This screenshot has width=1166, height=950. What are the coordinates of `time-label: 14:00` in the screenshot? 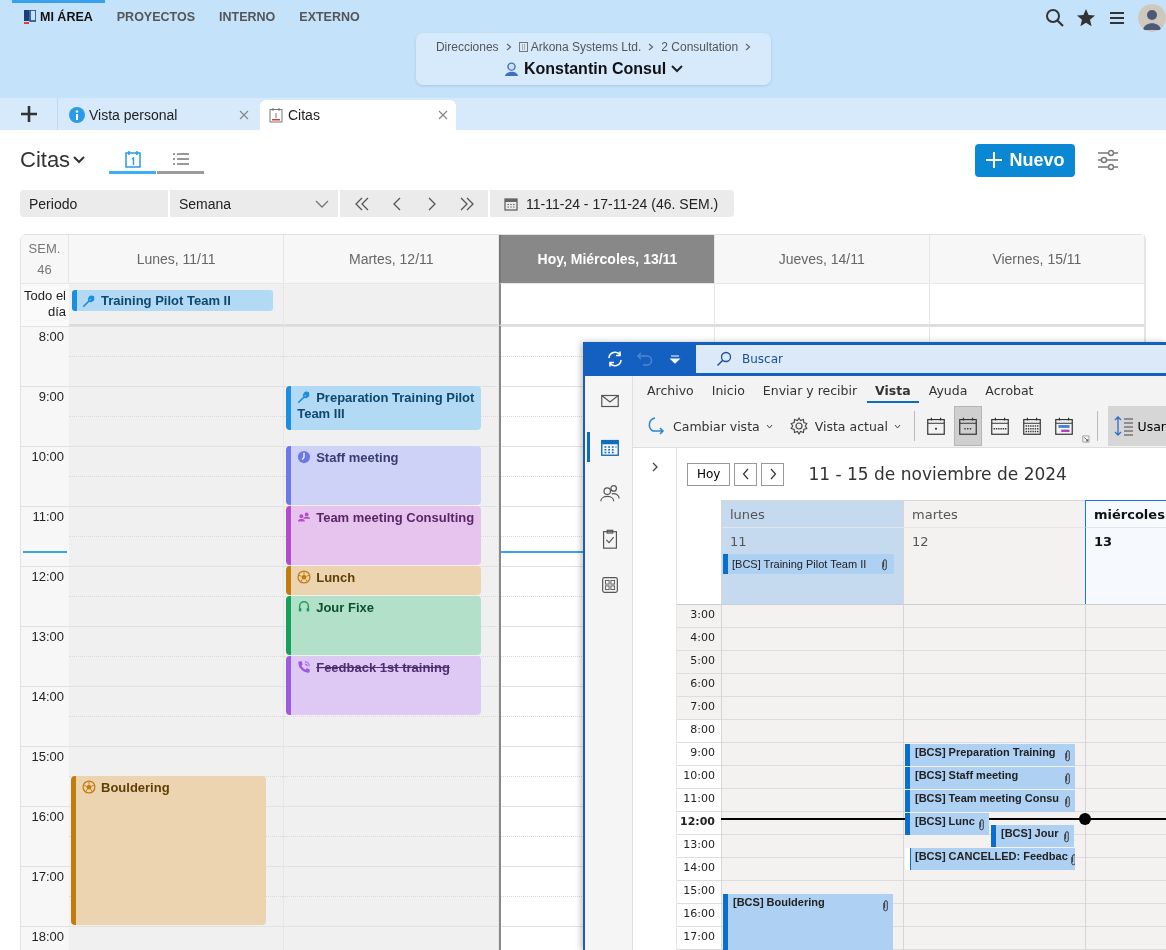 It's located at (47, 696).